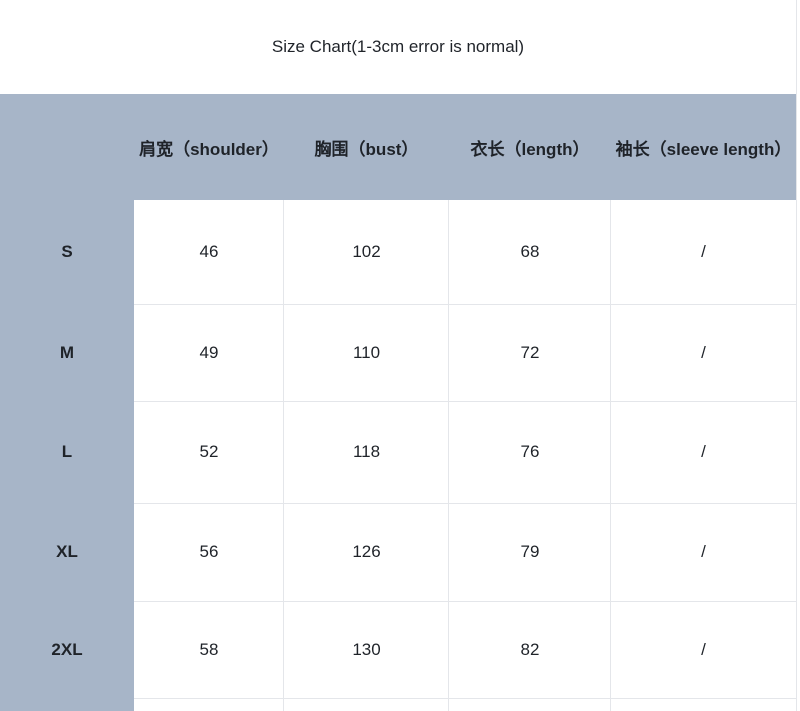 The height and width of the screenshot is (711, 800). Describe the element at coordinates (67, 352) in the screenshot. I see `row-label-size: M` at that location.